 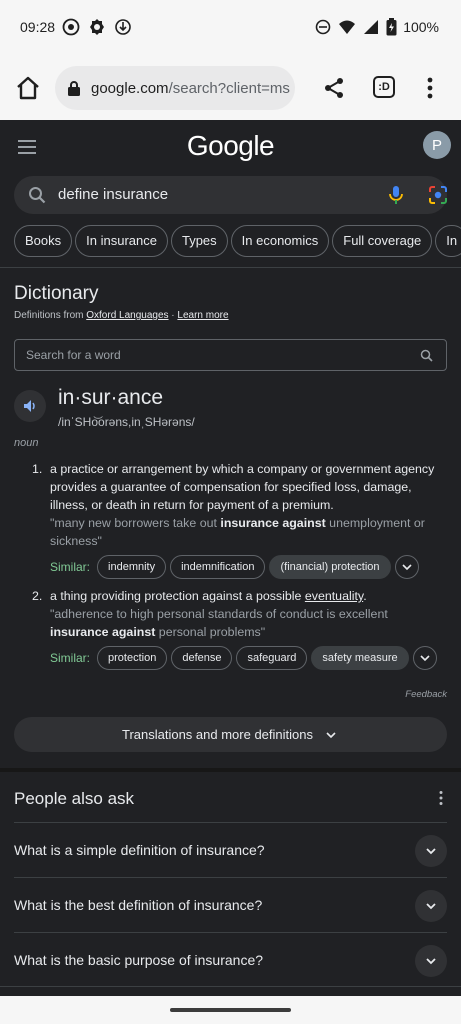 What do you see at coordinates (365, 596) in the screenshot?
I see `definition-text-part: .` at bounding box center [365, 596].